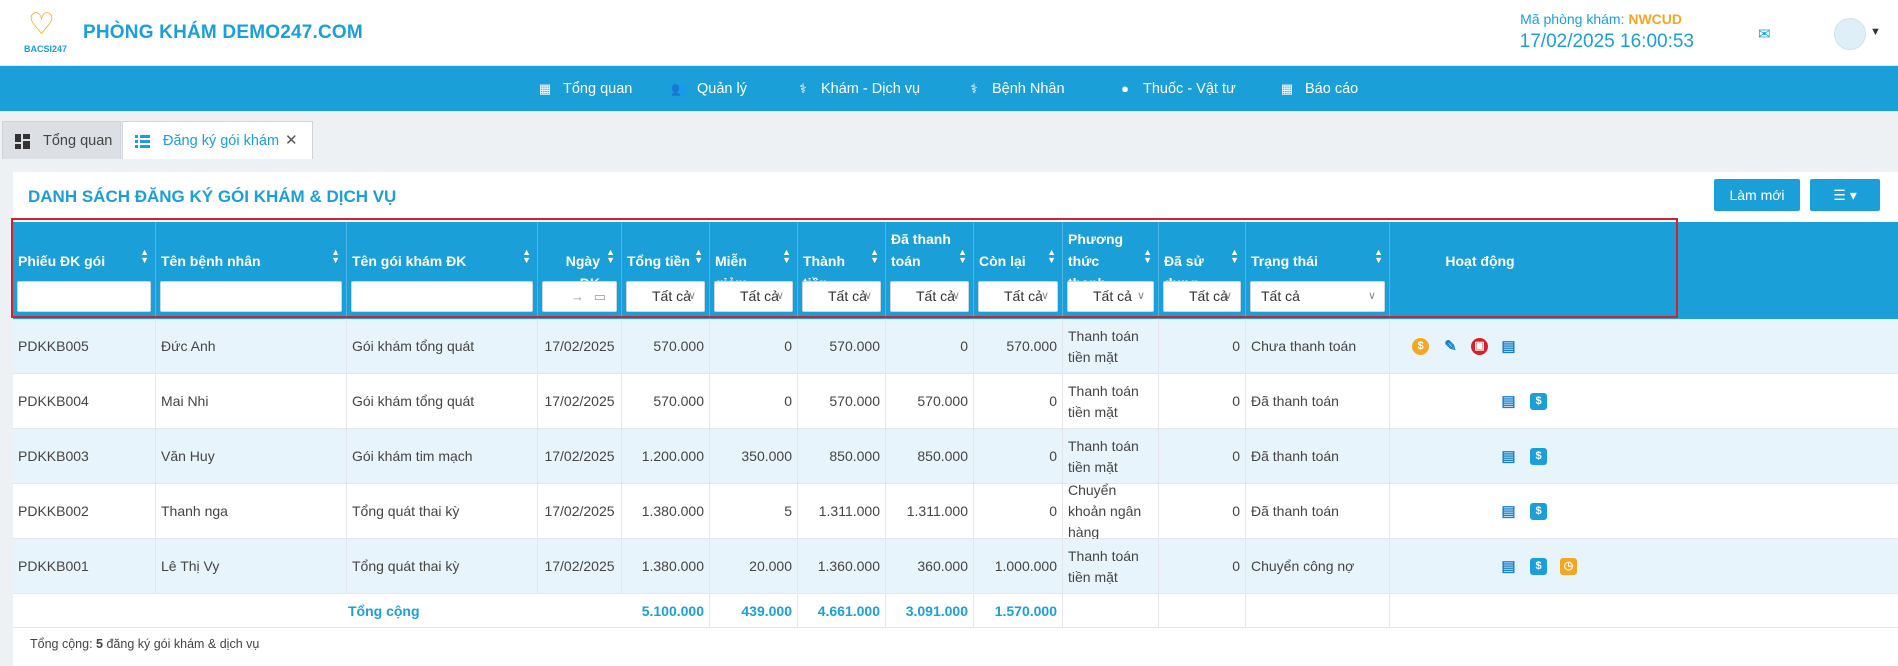  Describe the element at coordinates (1018, 270) in the screenshot. I see `col-header-remaining: Còn lại ▲ ▼ Tất cả ∨` at that location.